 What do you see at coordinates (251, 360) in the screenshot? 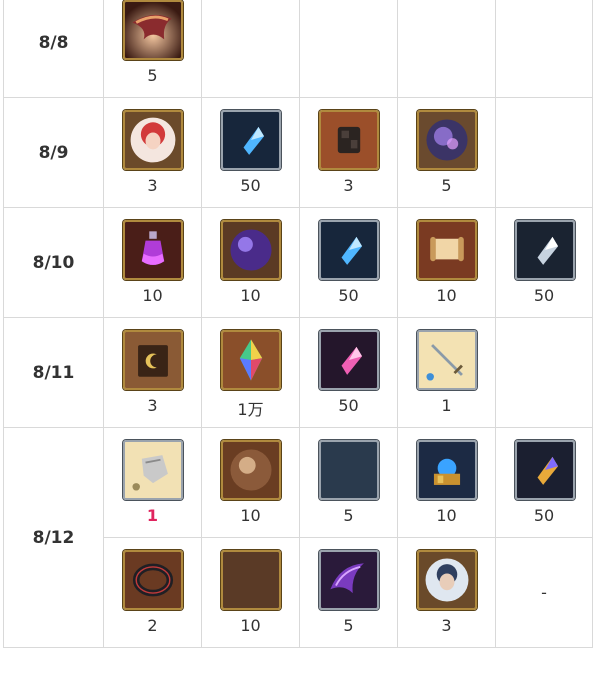
I see `rainbow-crystal-icon` at bounding box center [251, 360].